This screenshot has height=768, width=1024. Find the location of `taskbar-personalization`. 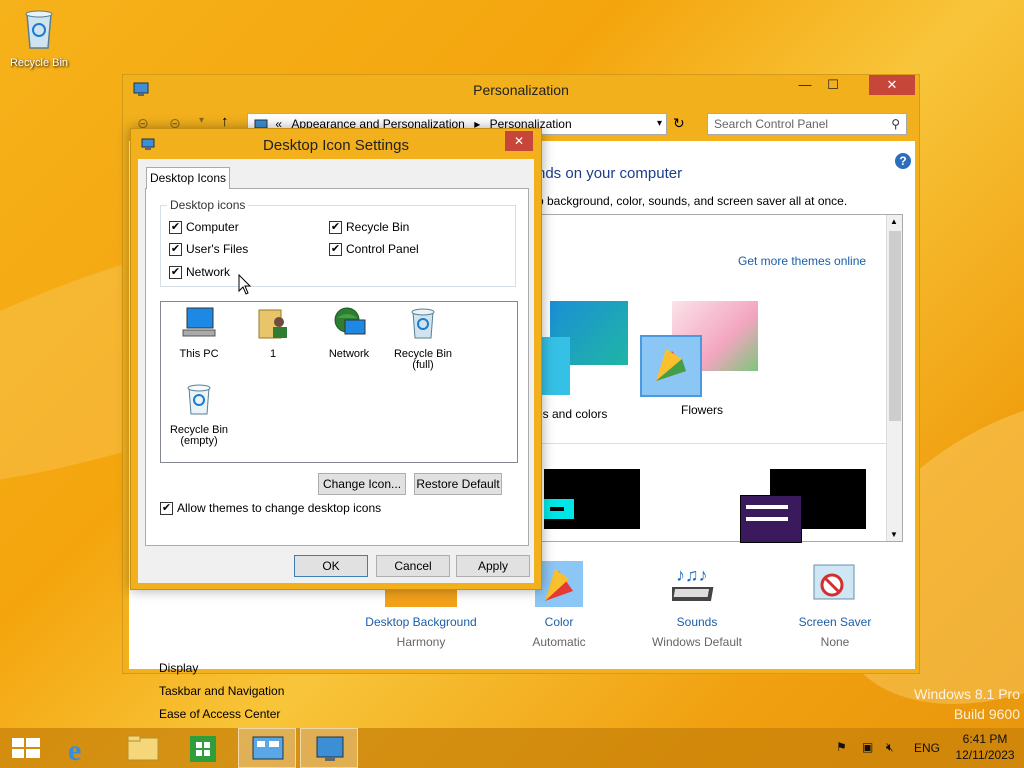

taskbar-personalization is located at coordinates (329, 748).